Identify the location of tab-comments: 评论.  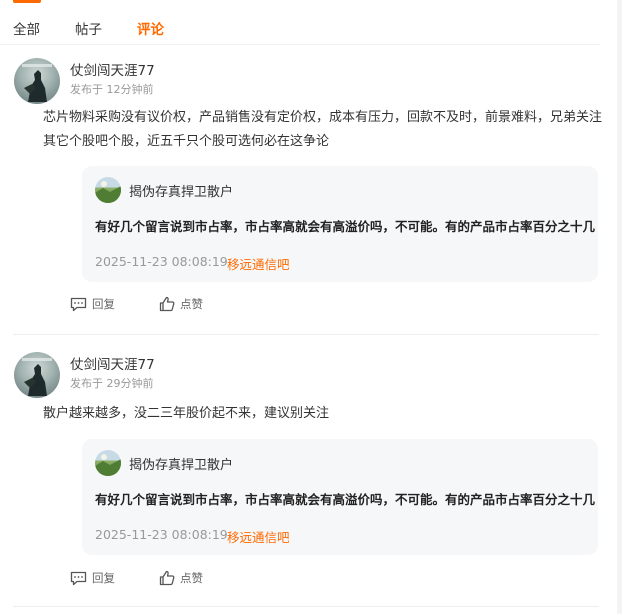
(150, 28).